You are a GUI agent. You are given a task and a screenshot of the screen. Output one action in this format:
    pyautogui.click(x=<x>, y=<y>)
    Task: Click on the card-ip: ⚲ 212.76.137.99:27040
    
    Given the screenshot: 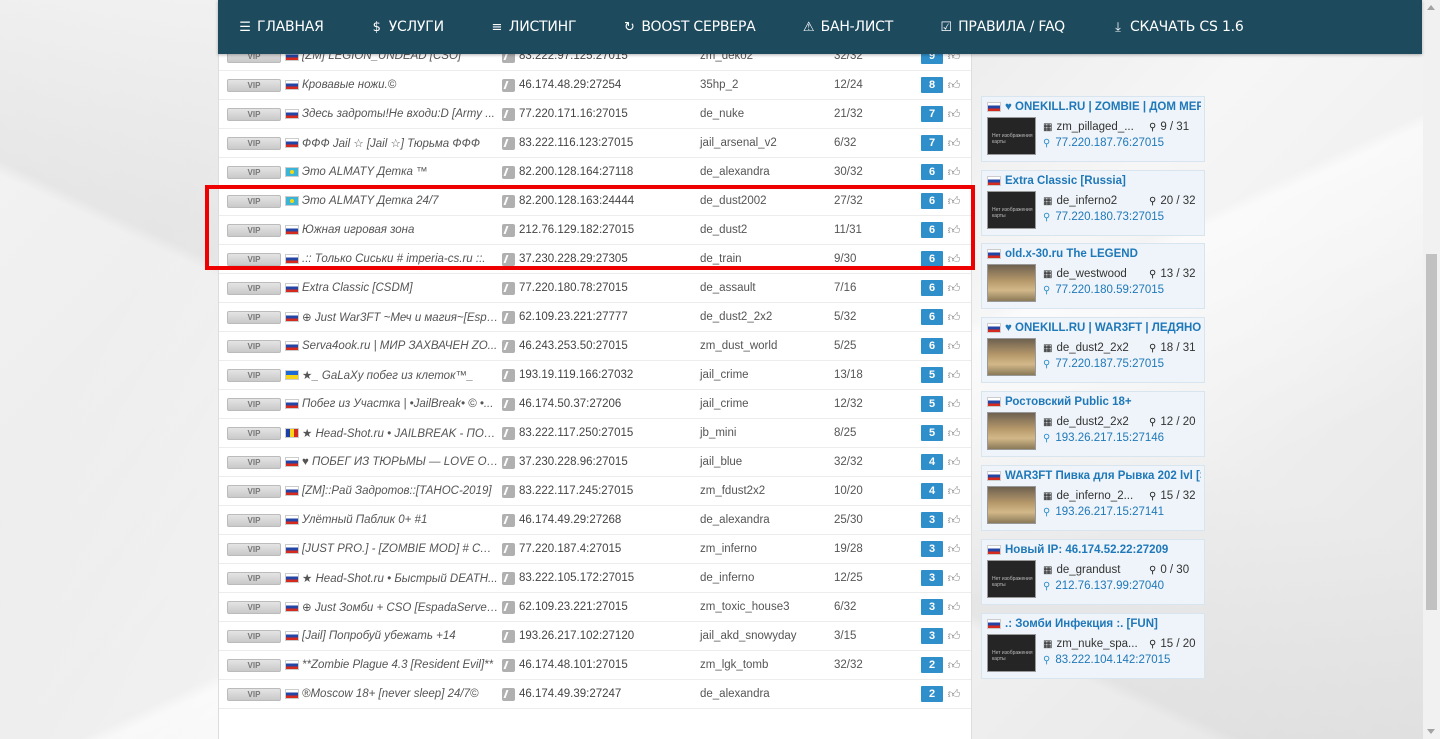 What is the action you would take?
    pyautogui.click(x=1103, y=586)
    